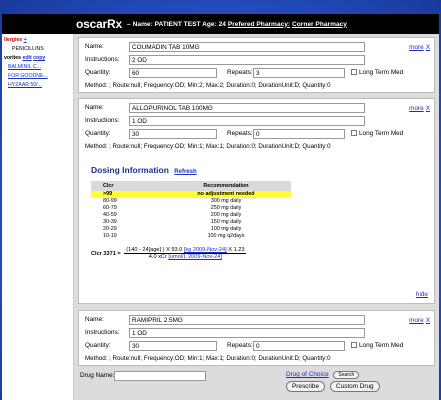 Image resolution: width=441 pixels, height=400 pixels. I want to click on drug-of-choice-link: Drug of Choice, so click(307, 374).